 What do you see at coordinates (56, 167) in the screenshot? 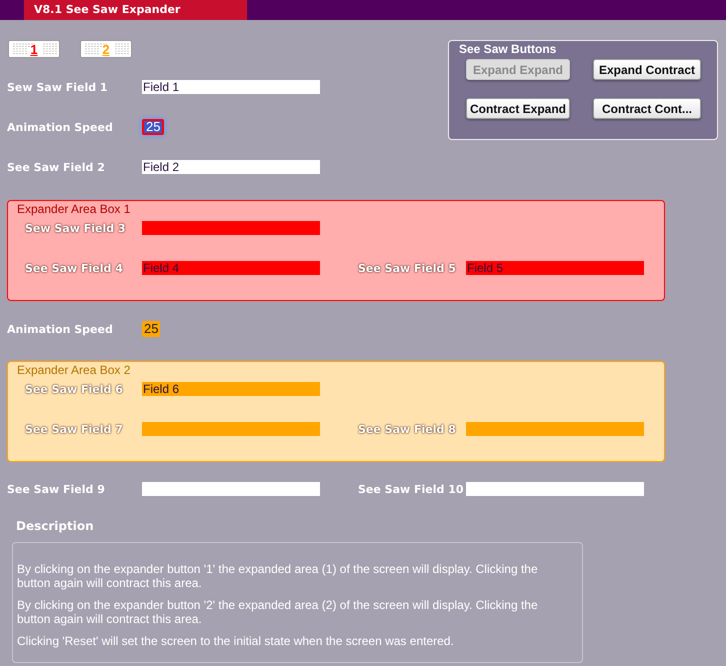
I see `field-label: See Saw Field 2` at bounding box center [56, 167].